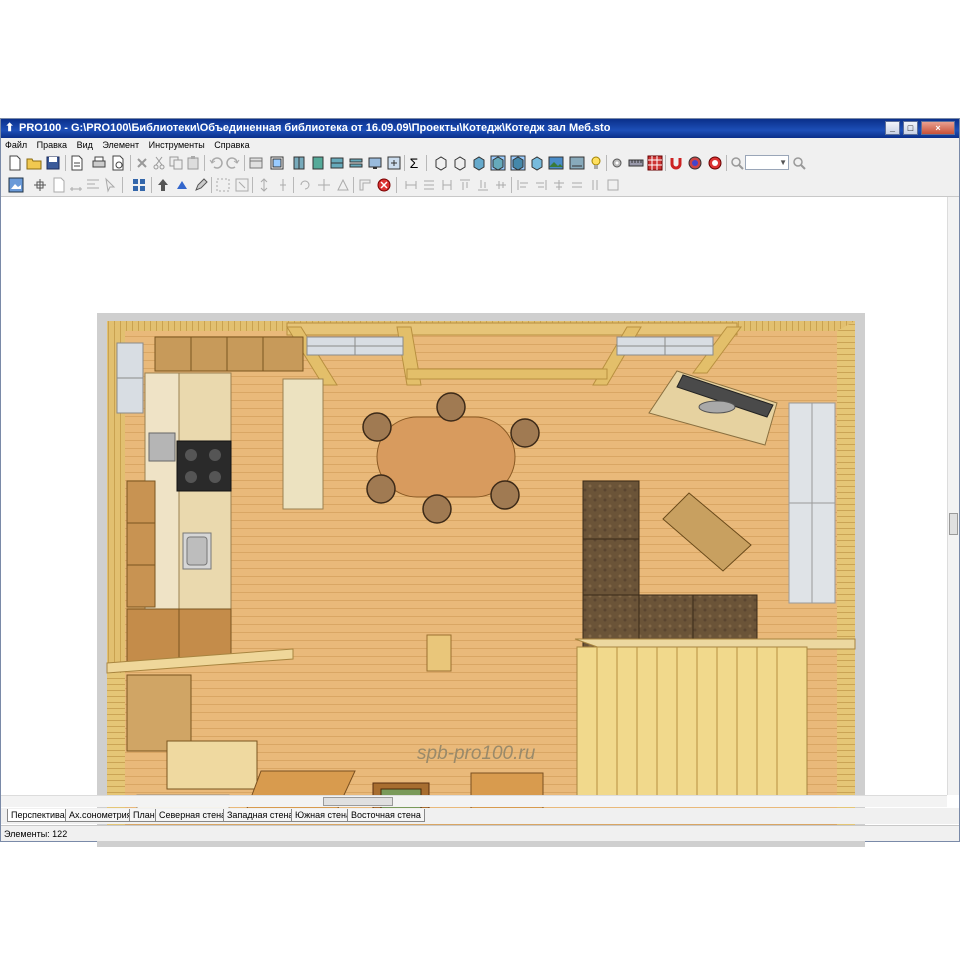 This screenshot has height=960, width=960. Describe the element at coordinates (556, 163) in the screenshot. I see `photo-icon` at that location.